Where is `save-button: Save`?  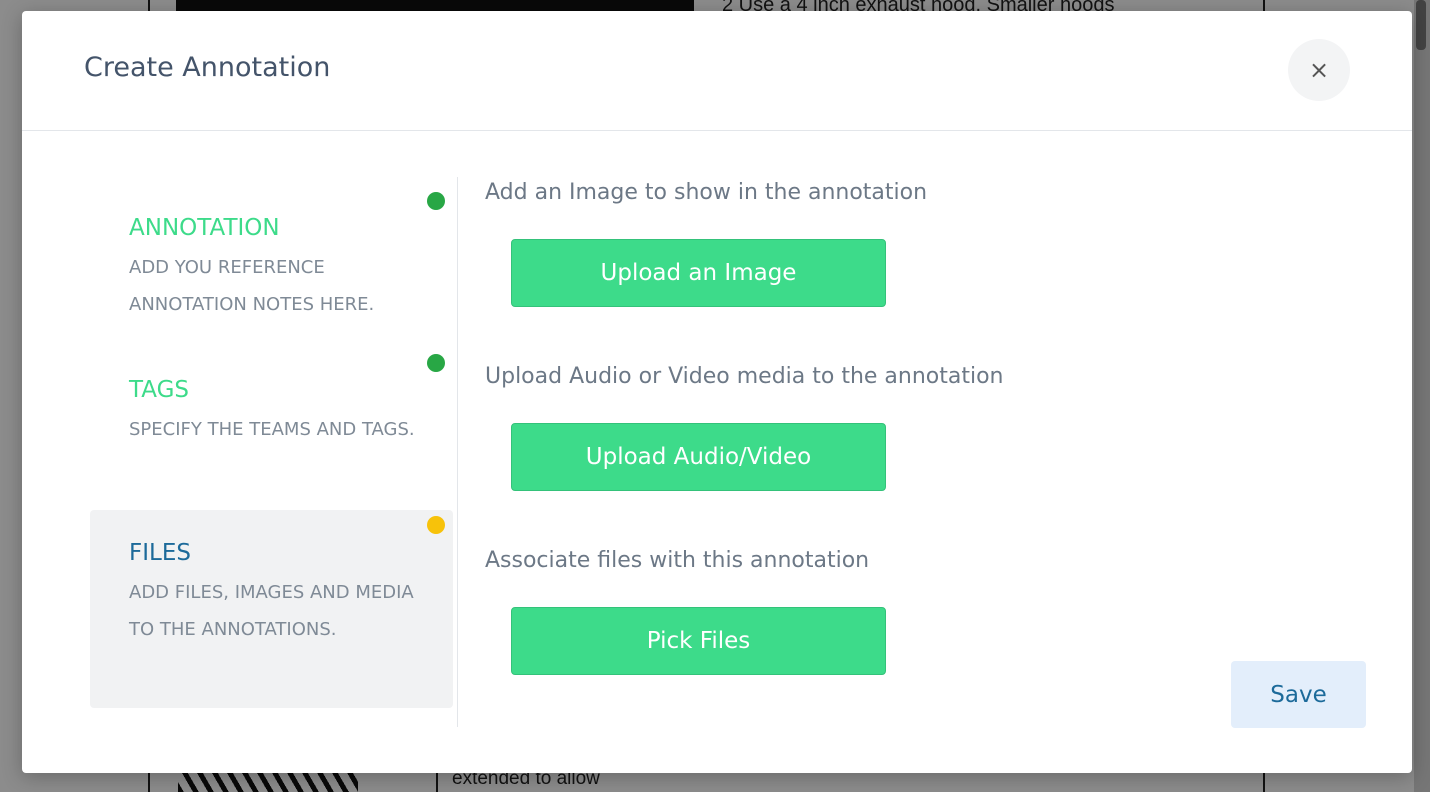
save-button: Save is located at coordinates (1298, 694).